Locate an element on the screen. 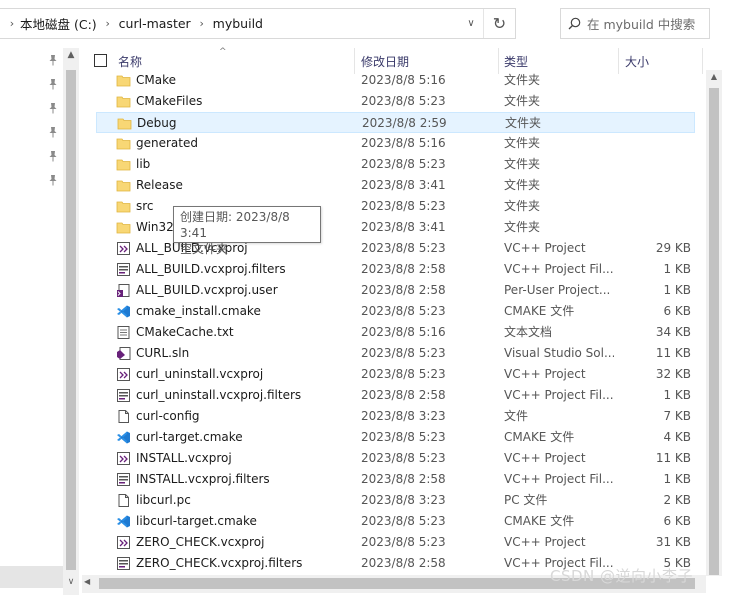 The width and height of the screenshot is (738, 595). refresh-button: ↻ is located at coordinates (499, 23).